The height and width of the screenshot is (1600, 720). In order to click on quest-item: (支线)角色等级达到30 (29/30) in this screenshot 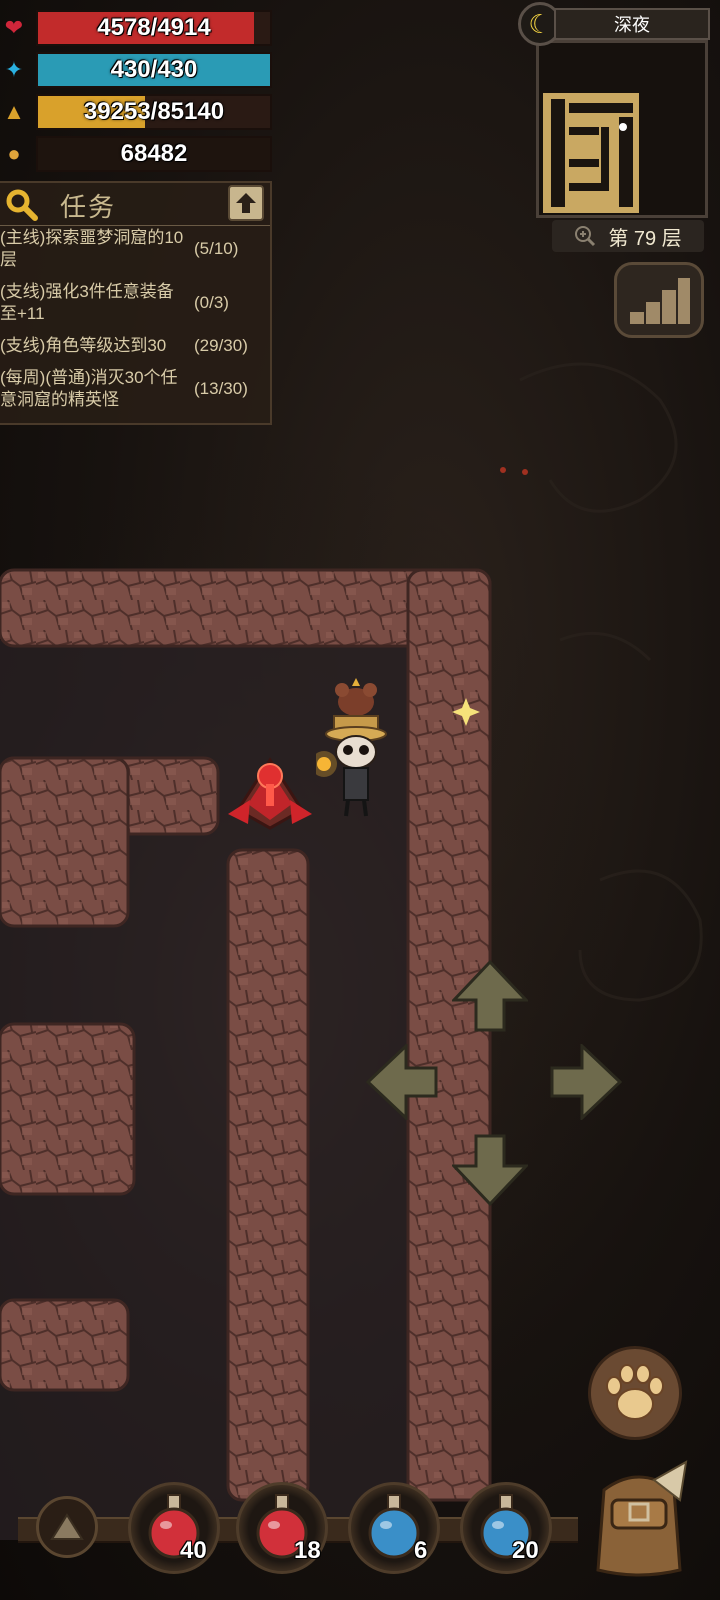, I will do `click(135, 347)`.